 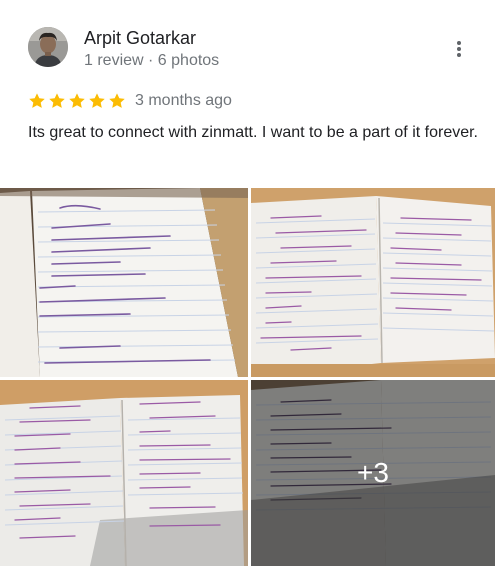 What do you see at coordinates (140, 38) in the screenshot?
I see `reviewer-name: Arpit Gotarkar` at bounding box center [140, 38].